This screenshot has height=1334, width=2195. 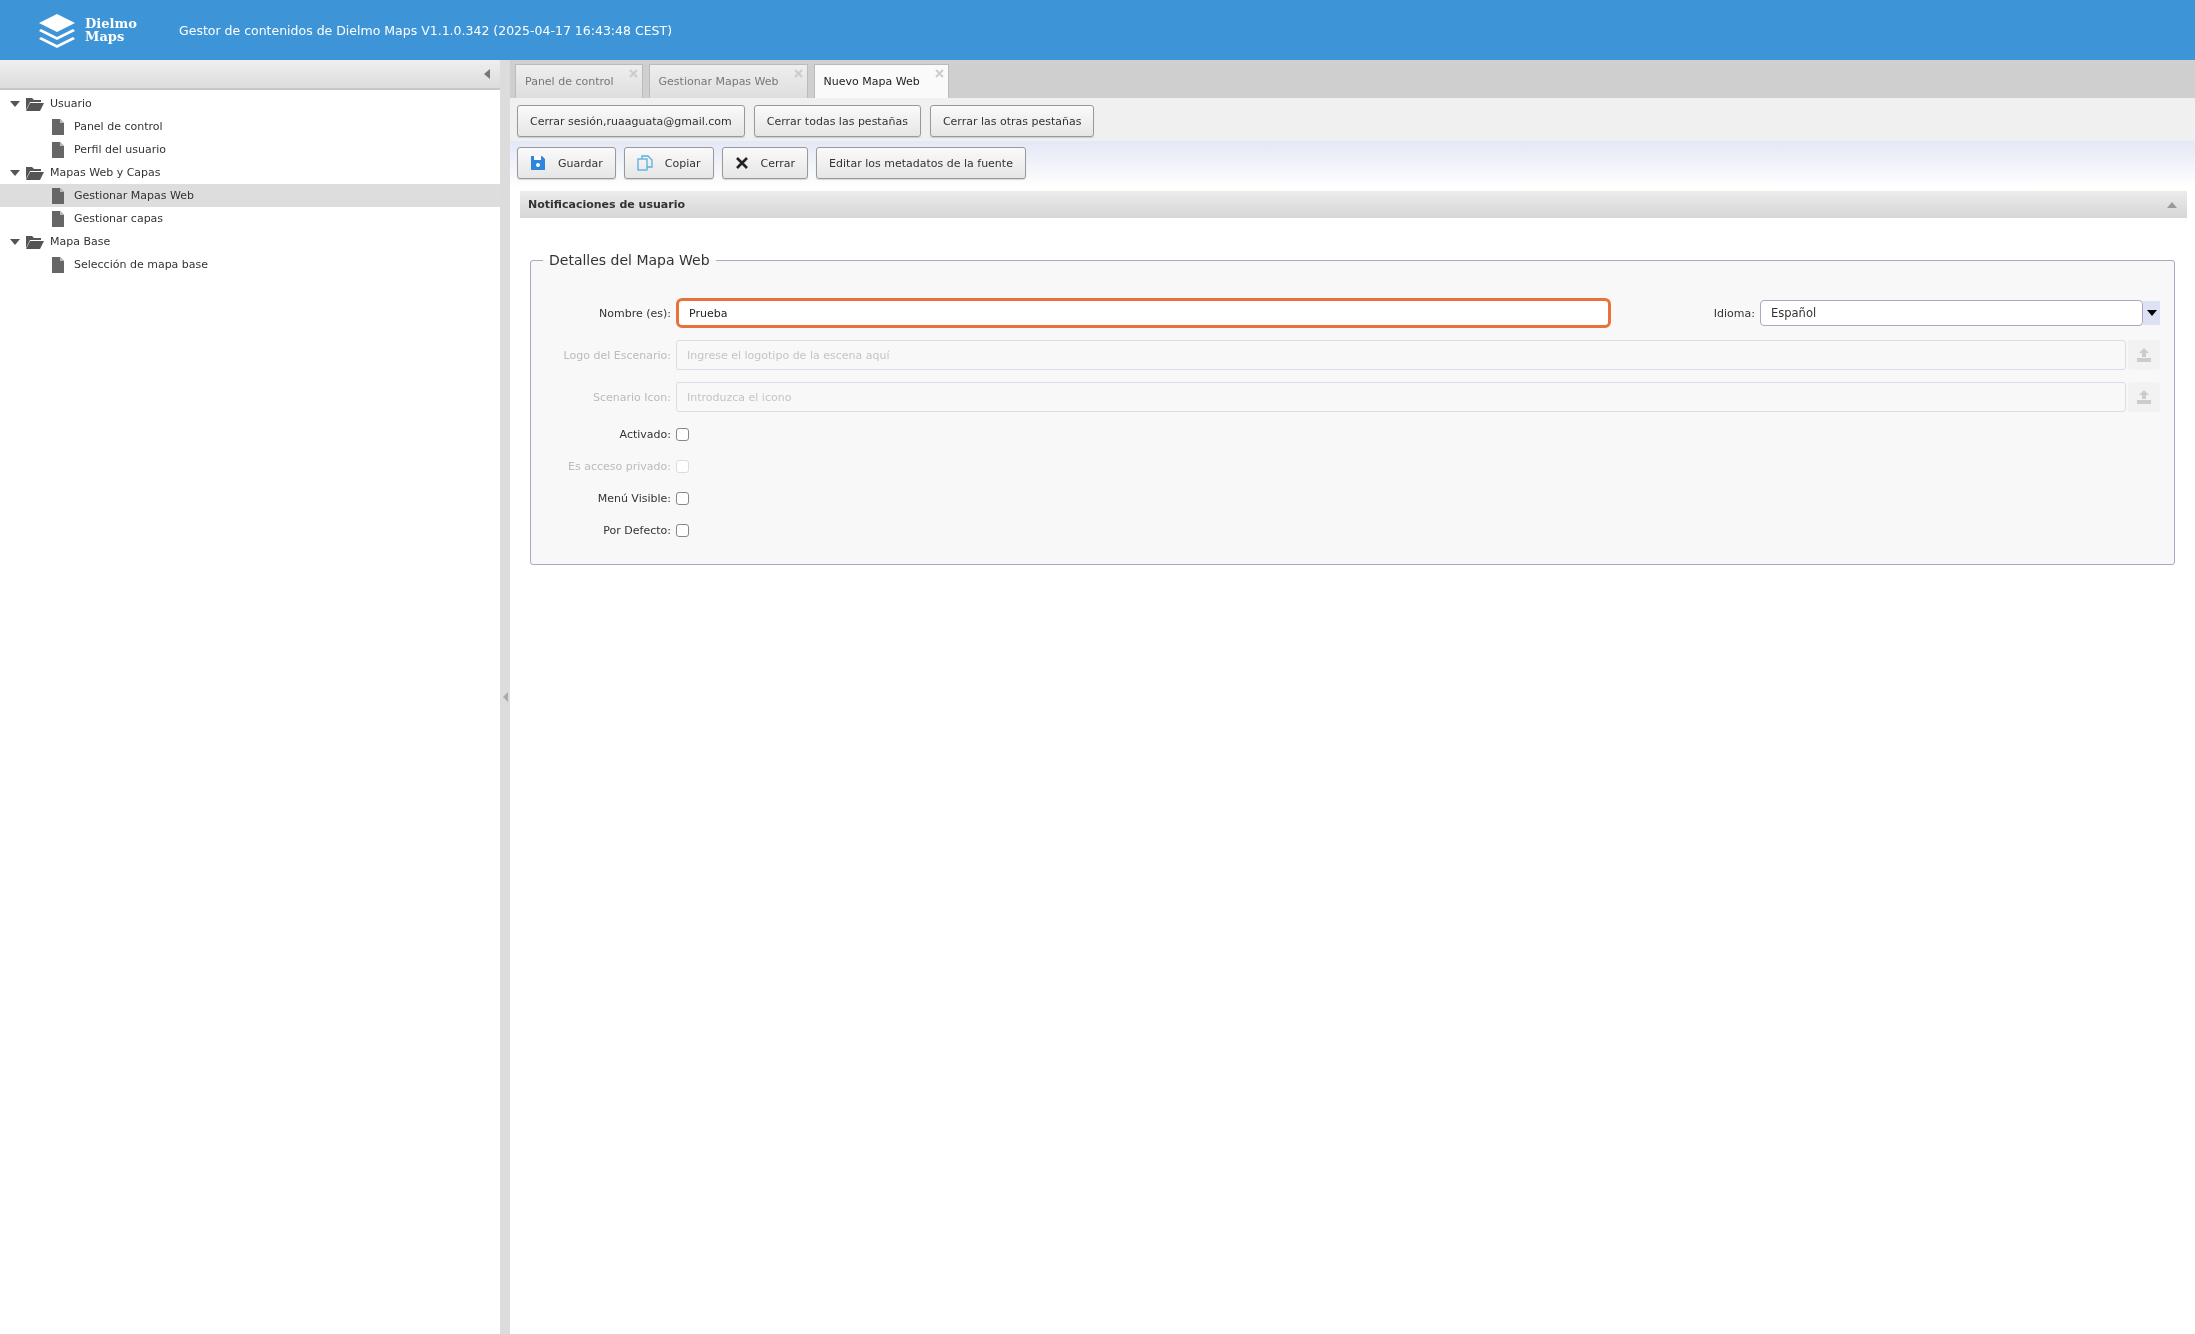 I want to click on field-label: Idioma:, so click(x=1734, y=313).